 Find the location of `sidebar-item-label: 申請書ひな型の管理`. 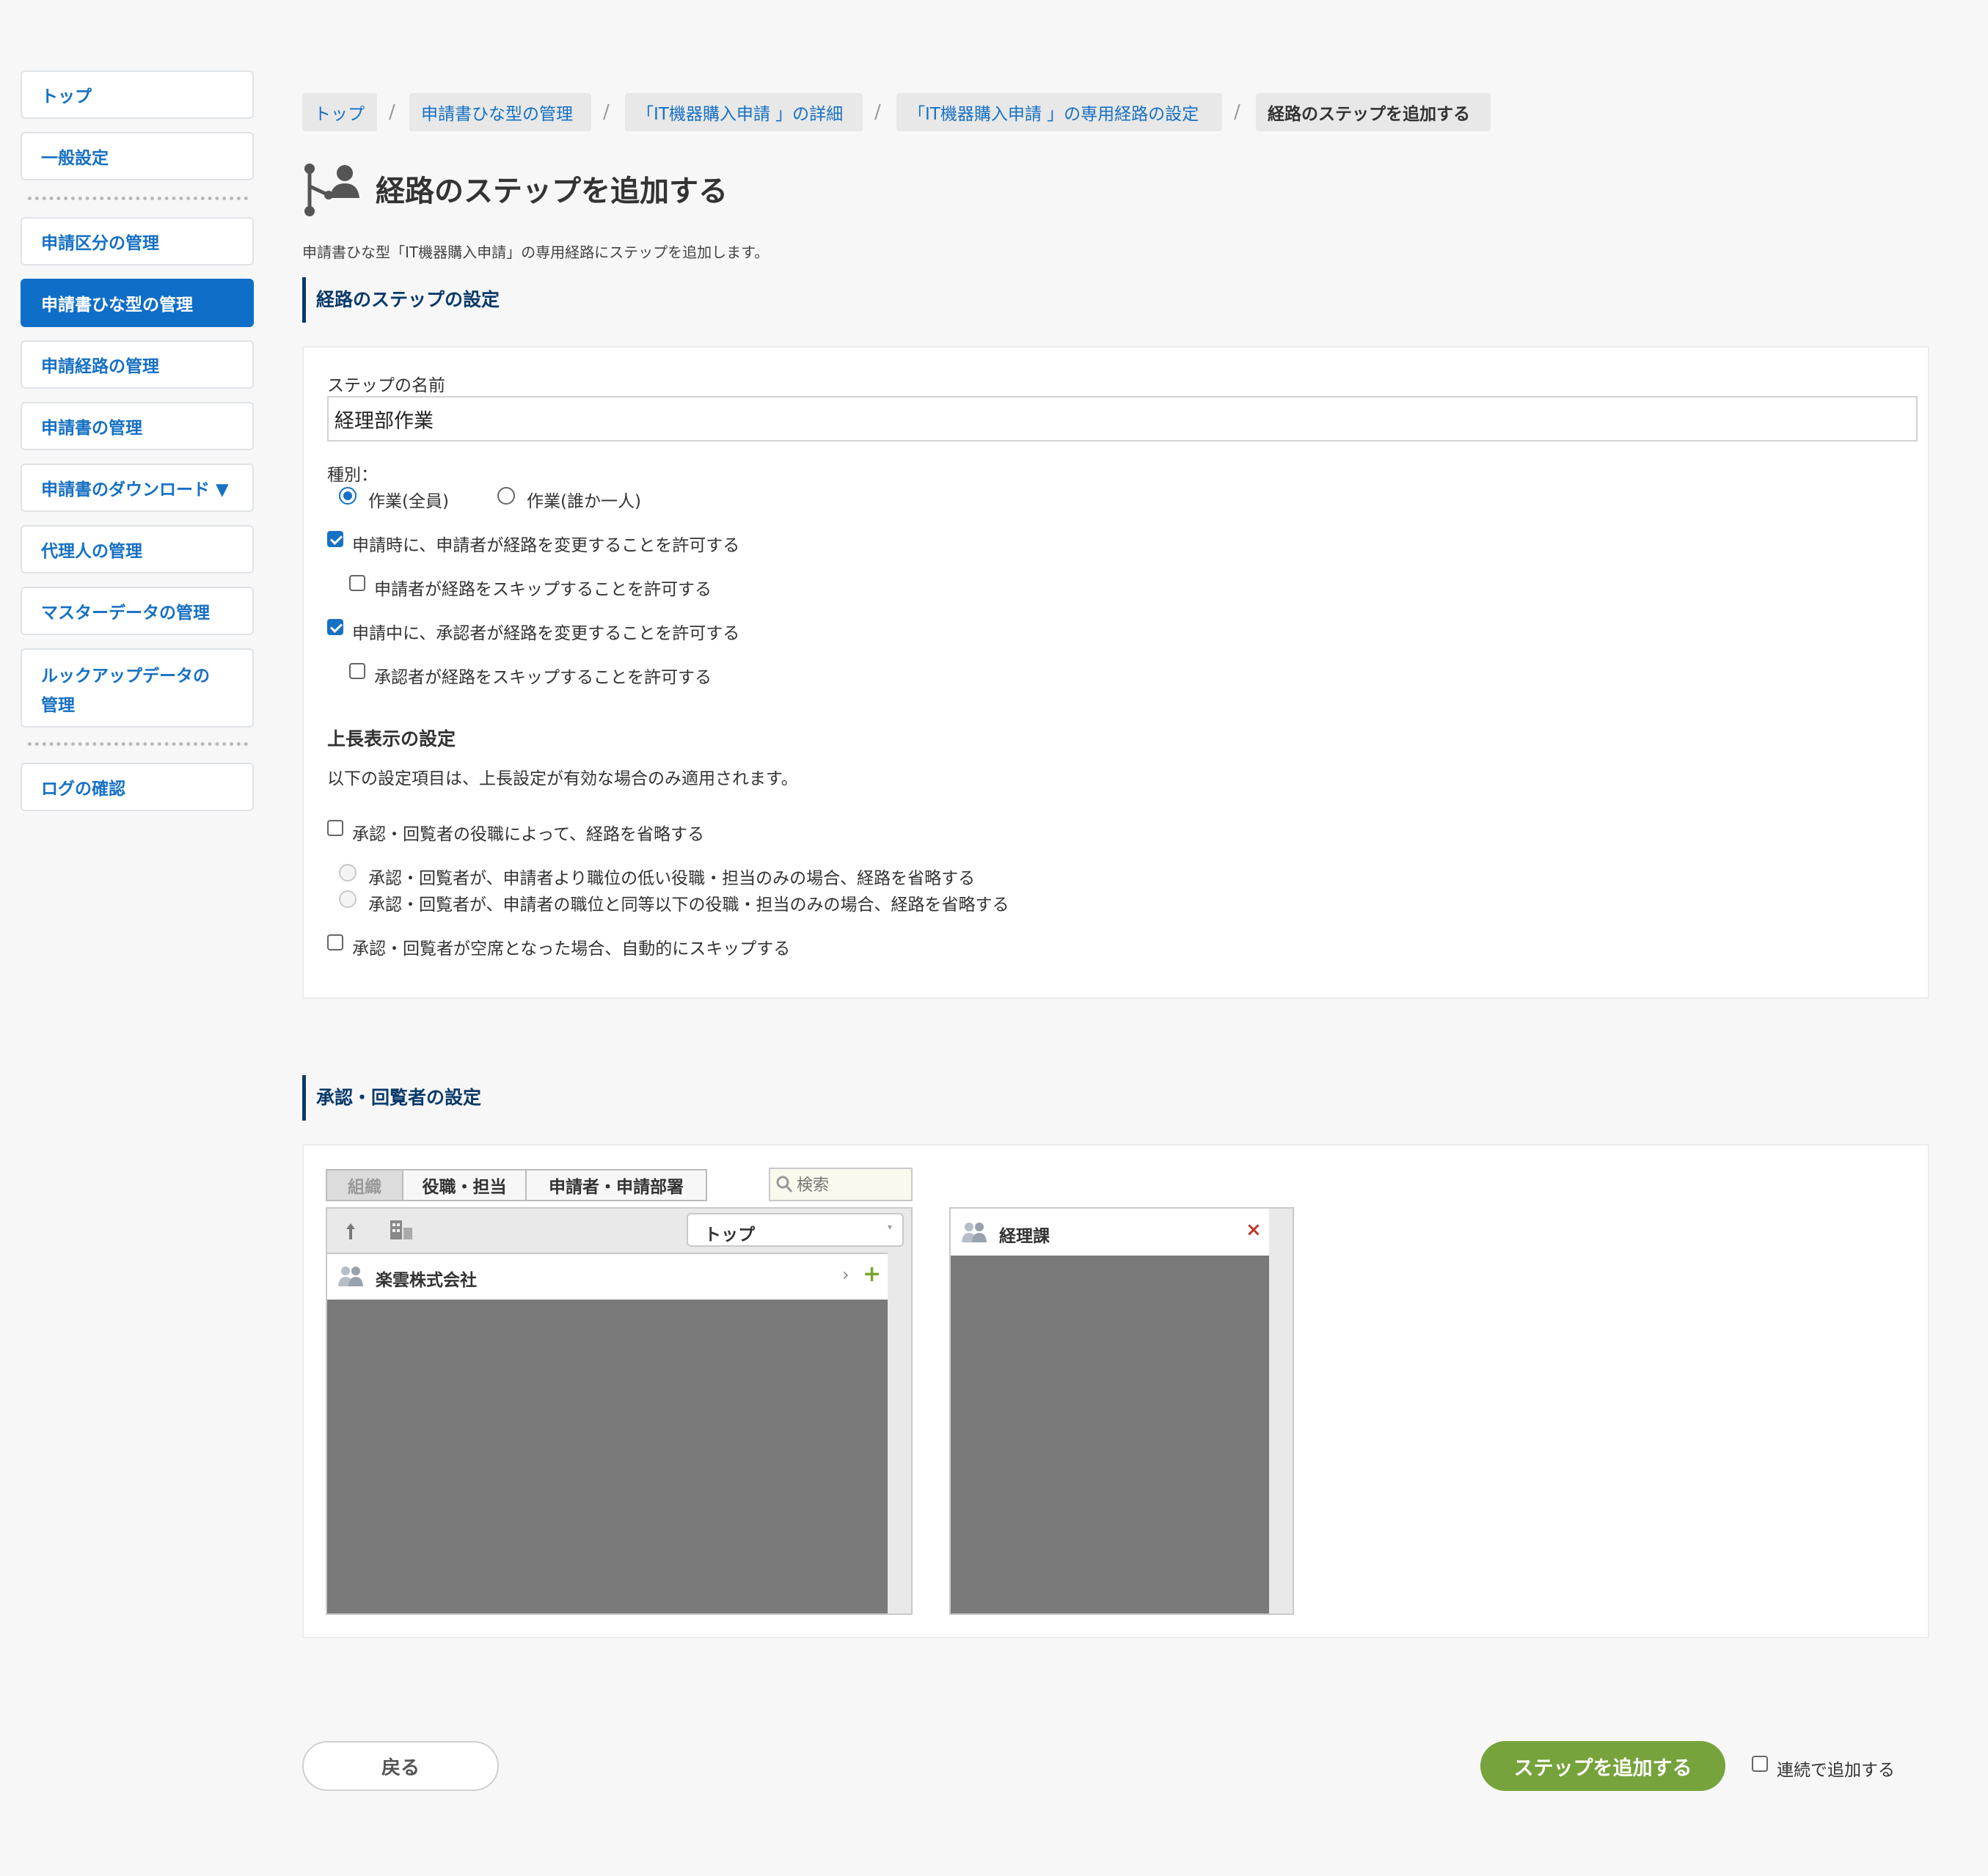

sidebar-item-label: 申請書ひな型の管理 is located at coordinates (117, 305).